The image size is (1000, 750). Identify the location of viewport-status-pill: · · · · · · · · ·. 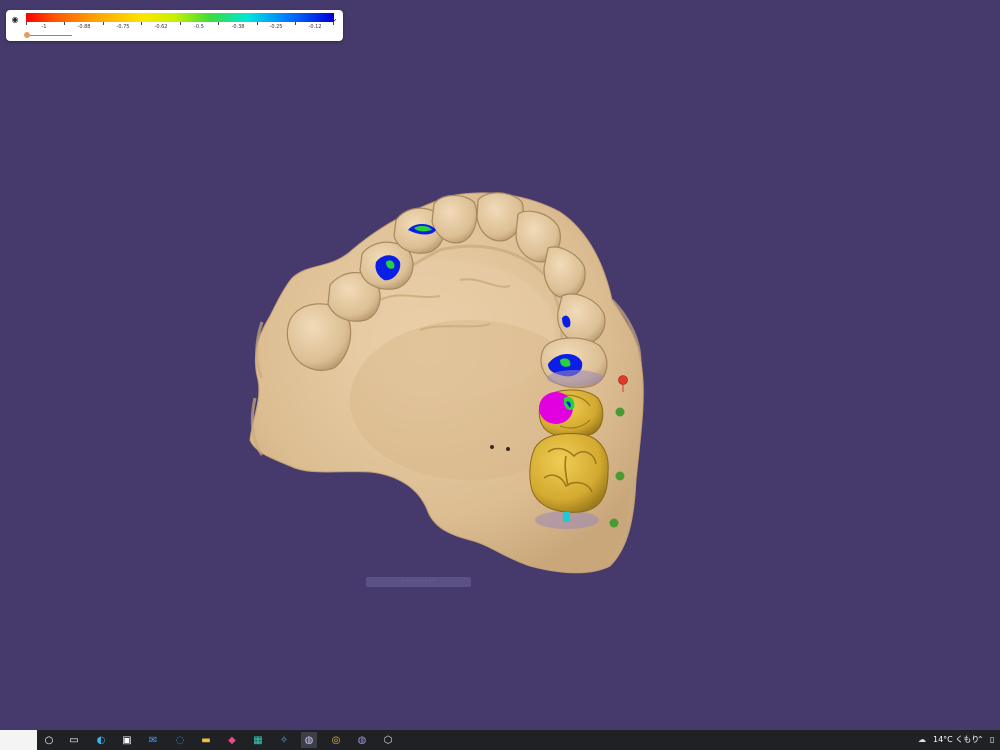
(418, 582).